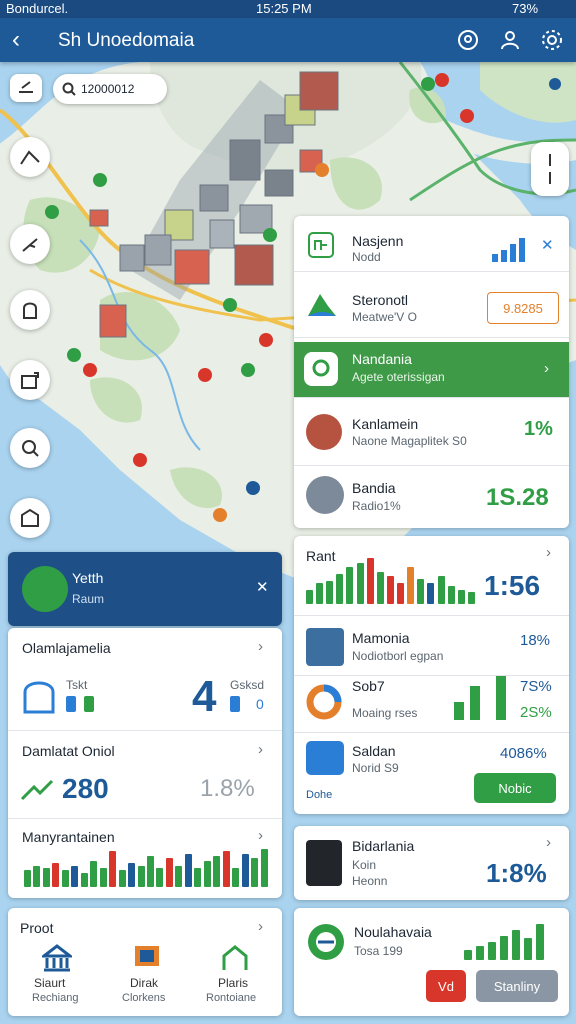 The width and height of the screenshot is (576, 1024). I want to click on compass-button, so click(550, 169).